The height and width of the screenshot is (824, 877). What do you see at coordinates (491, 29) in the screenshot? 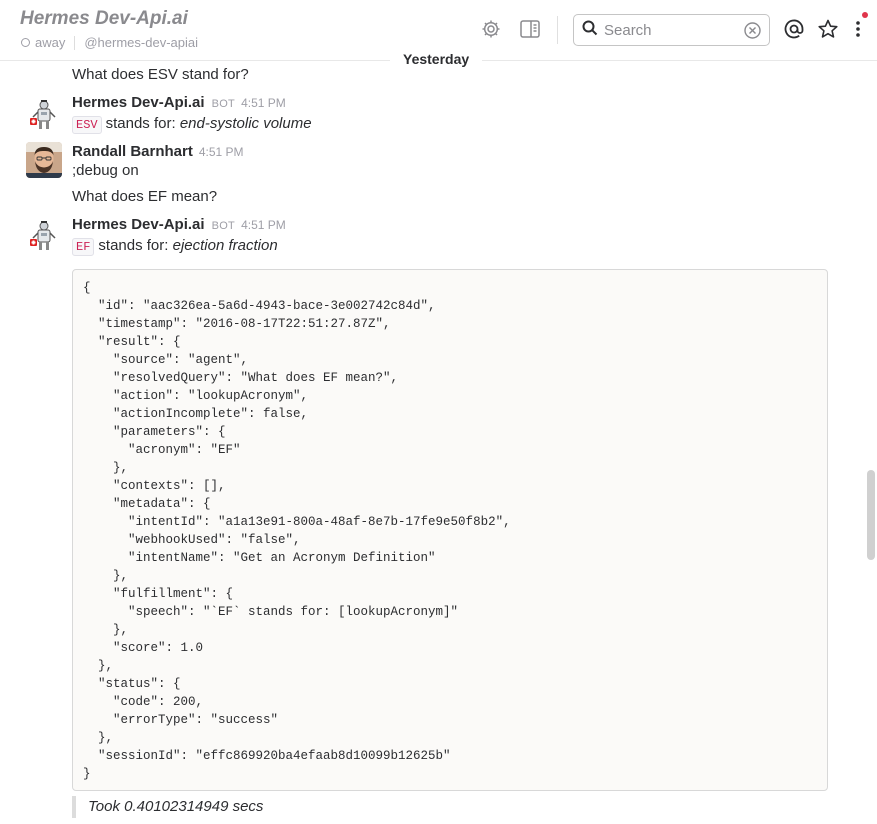
I see `gear-icon` at bounding box center [491, 29].